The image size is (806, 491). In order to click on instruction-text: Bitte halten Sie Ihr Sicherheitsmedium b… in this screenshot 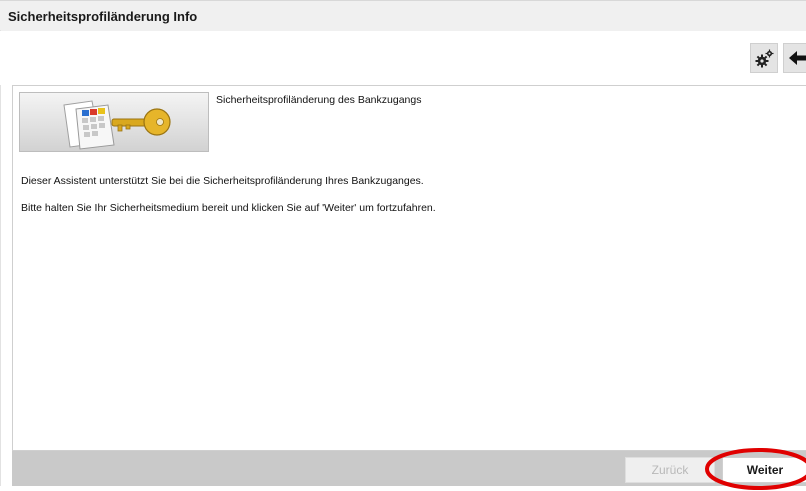, I will do `click(228, 208)`.